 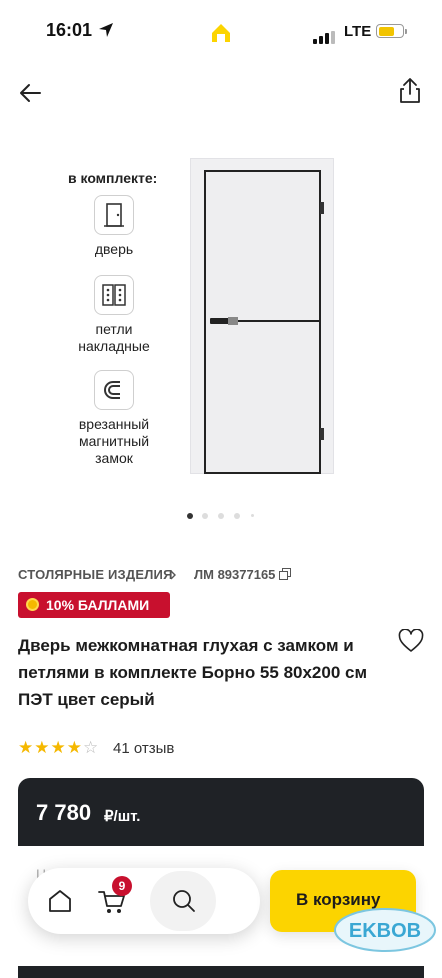 I want to click on kit-item-door: дверь, so click(x=114, y=226).